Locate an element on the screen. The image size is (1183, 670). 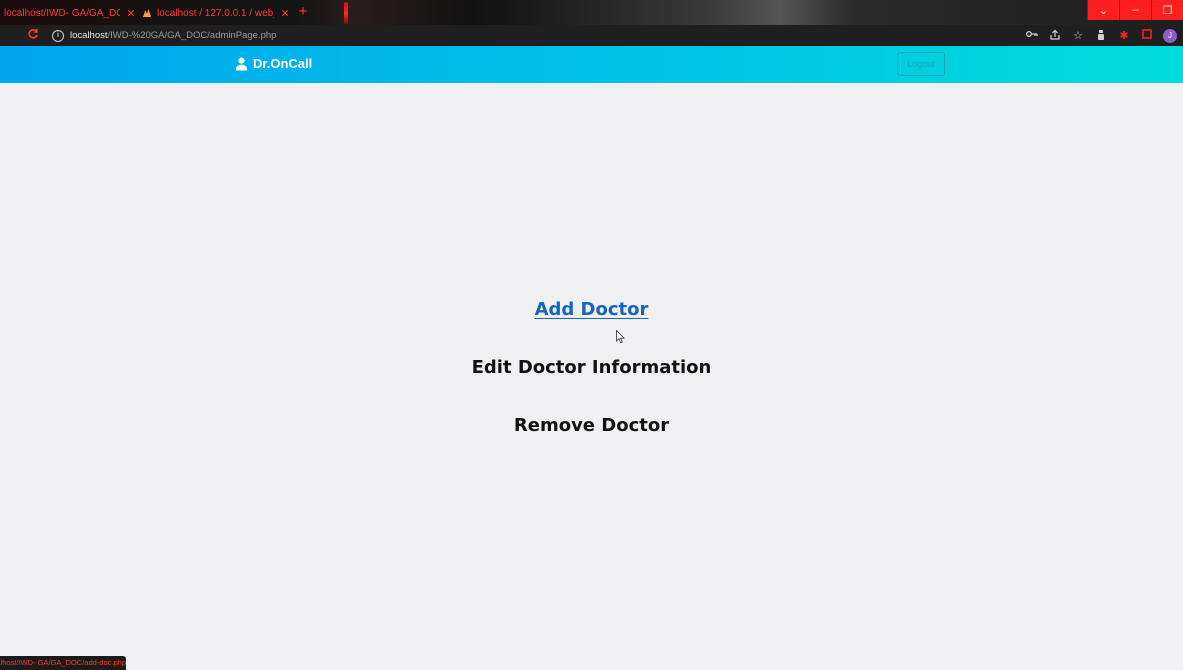
user-icon is located at coordinates (241, 63).